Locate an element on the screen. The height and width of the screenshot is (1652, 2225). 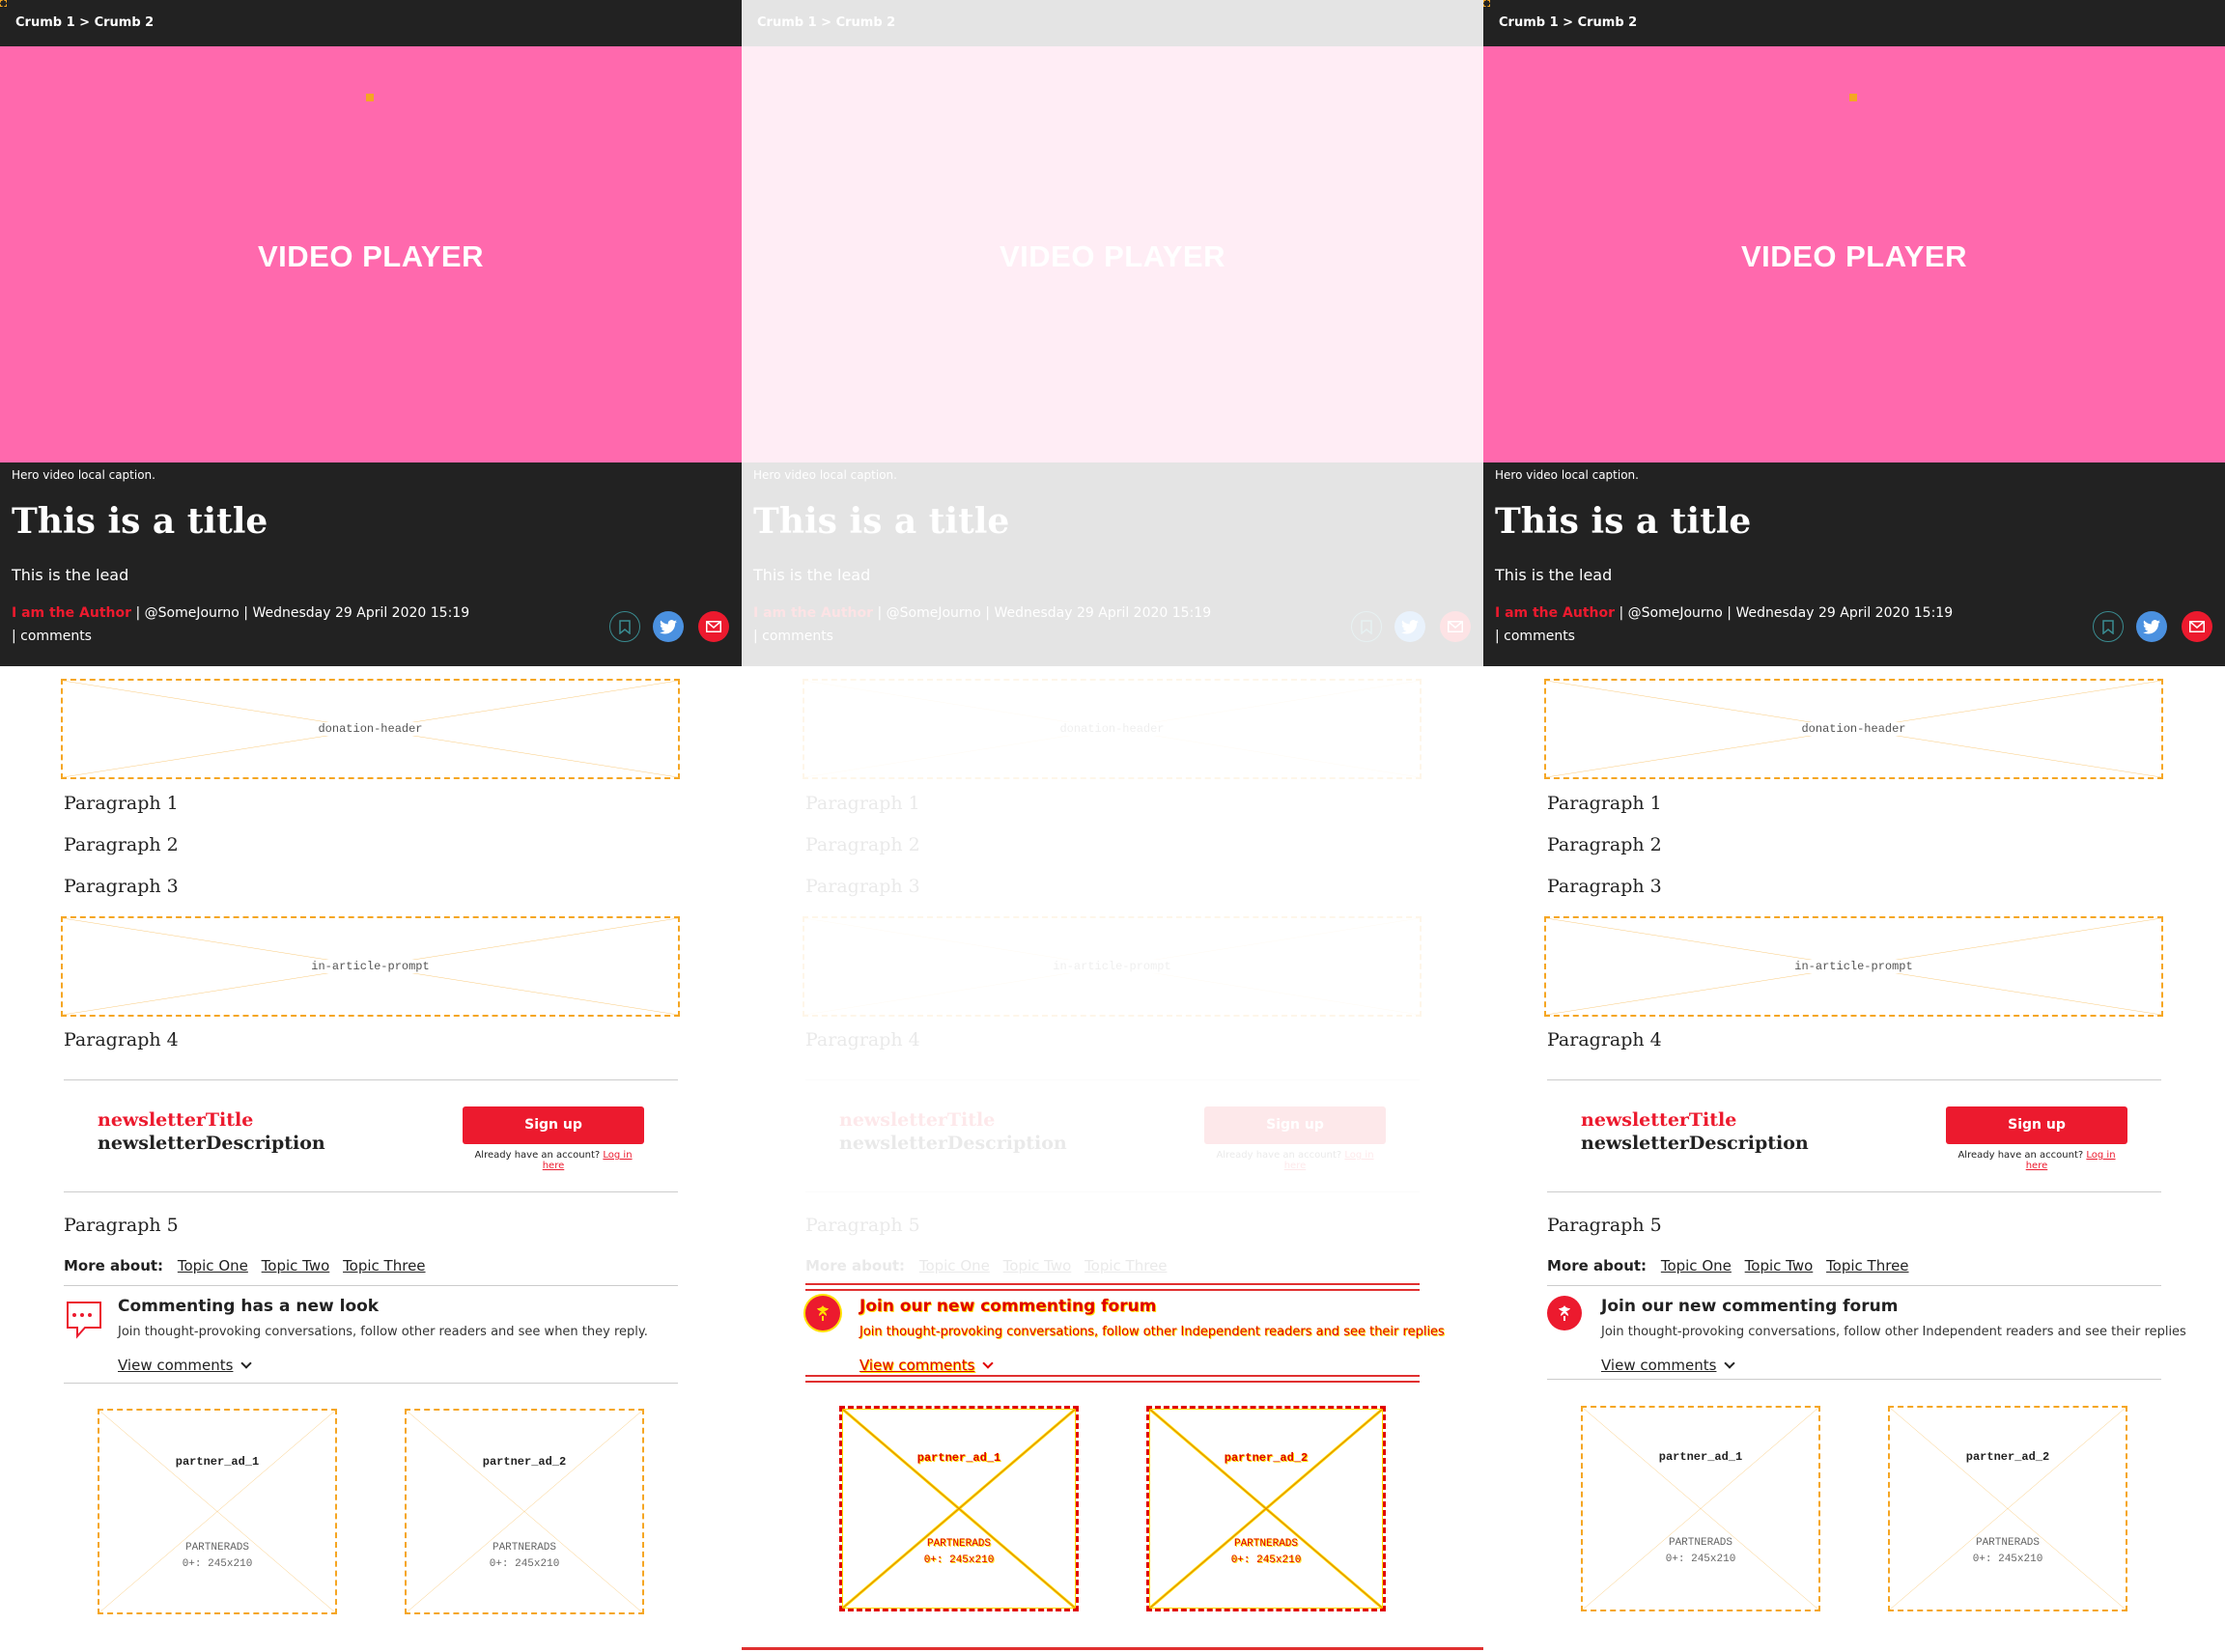
paragraph-4: Paragraph 4 is located at coordinates (121, 1039).